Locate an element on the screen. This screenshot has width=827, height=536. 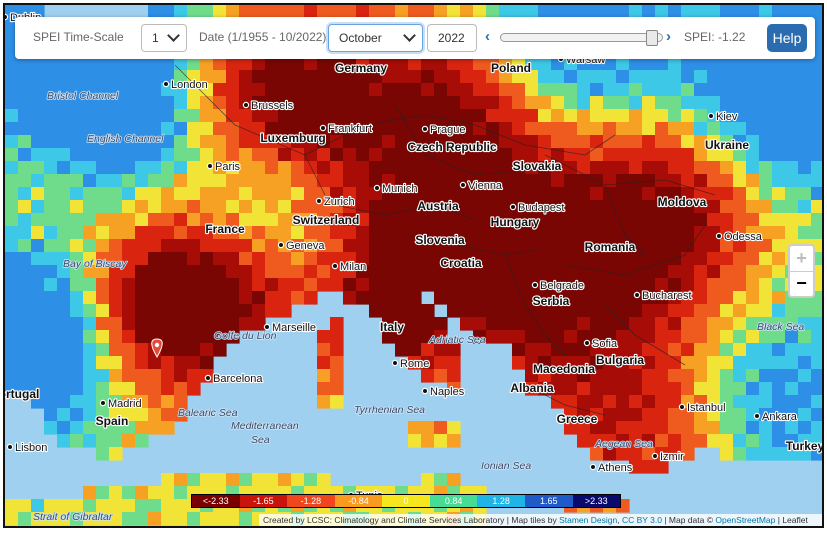
city-label: Prague is located at coordinates (447, 130).